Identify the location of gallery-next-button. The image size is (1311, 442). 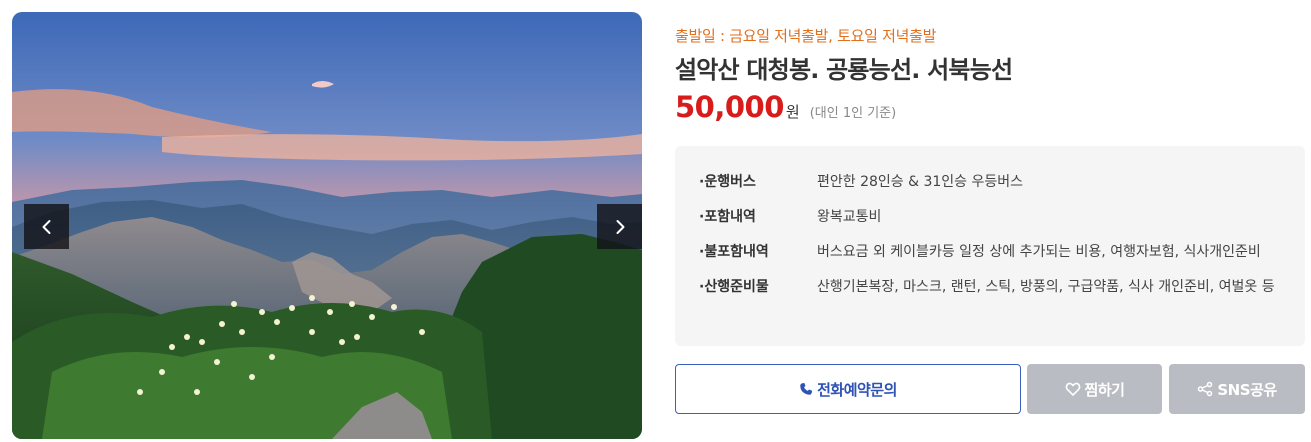
(619, 226).